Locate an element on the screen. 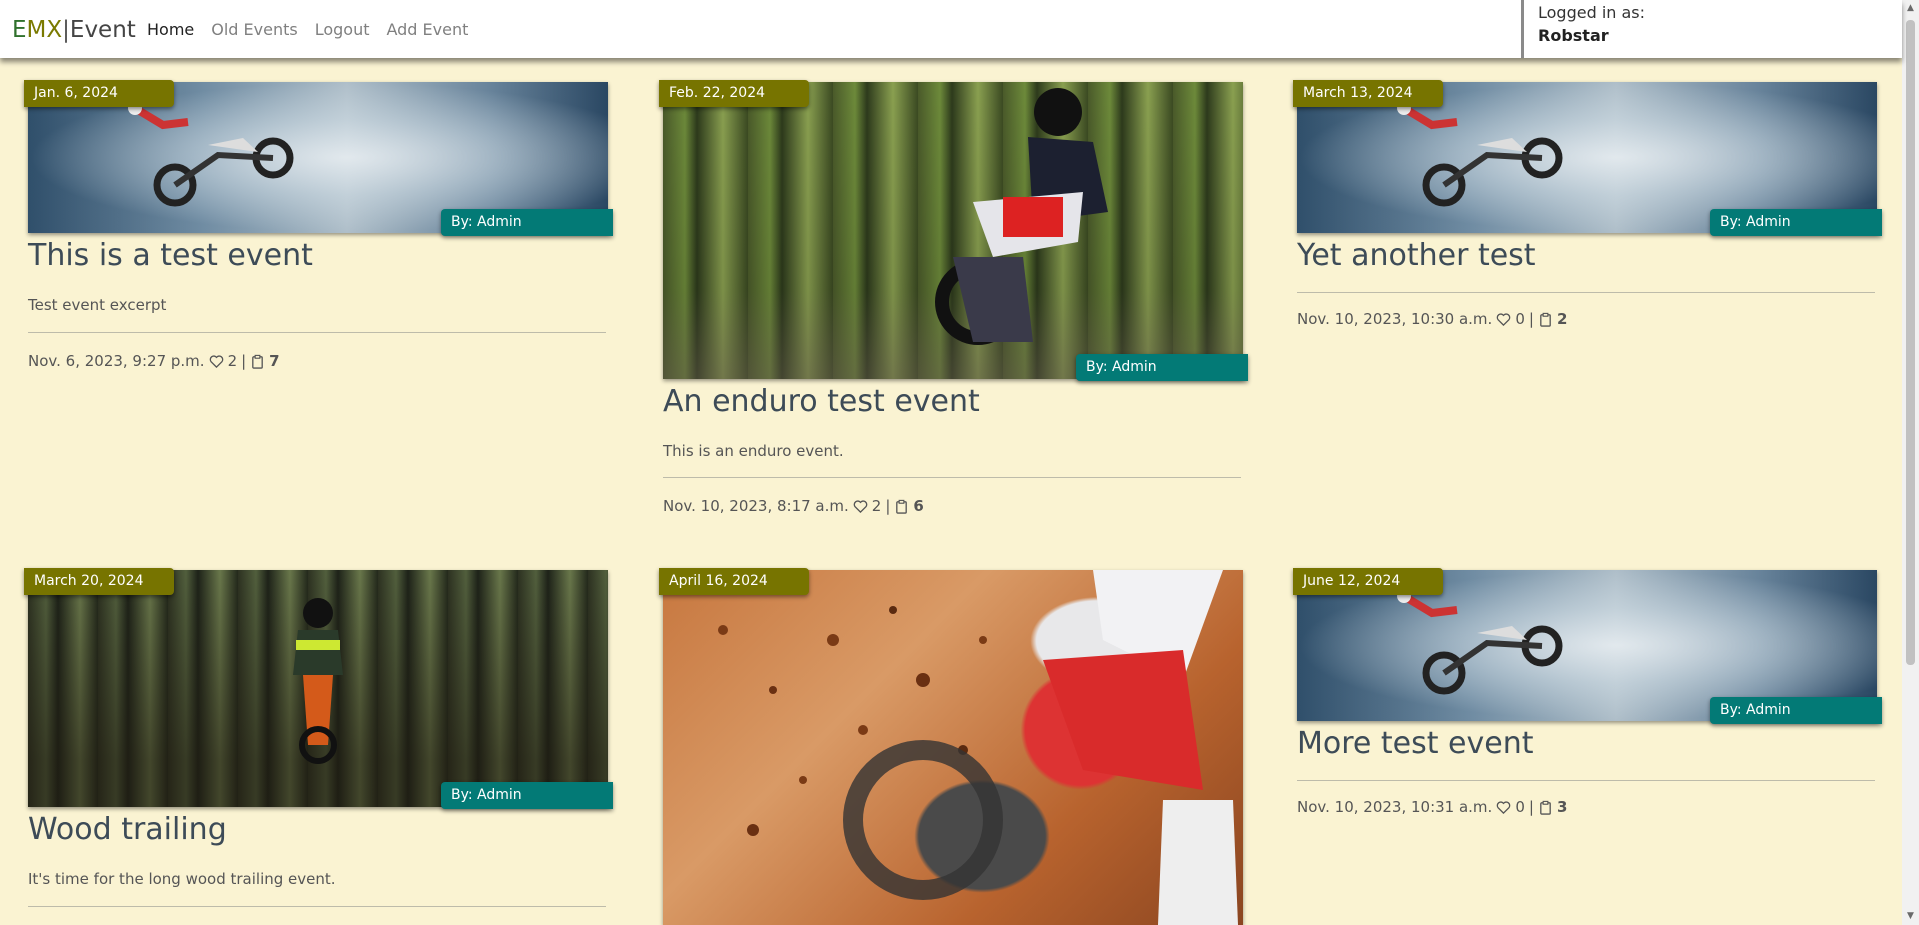  brand-e: E is located at coordinates (19, 30).